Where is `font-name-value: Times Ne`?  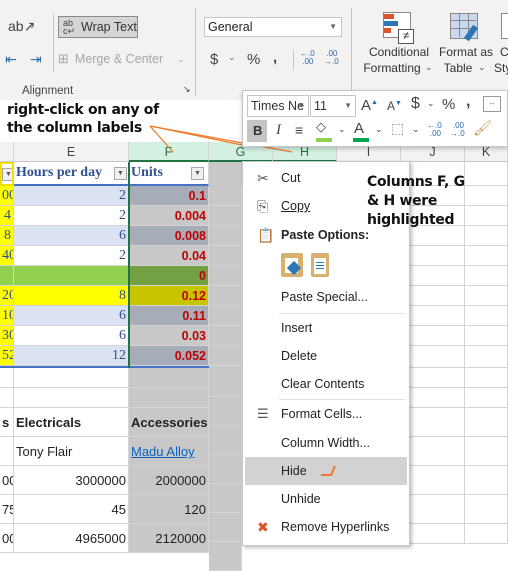
font-name-value: Times Ne is located at coordinates (278, 106).